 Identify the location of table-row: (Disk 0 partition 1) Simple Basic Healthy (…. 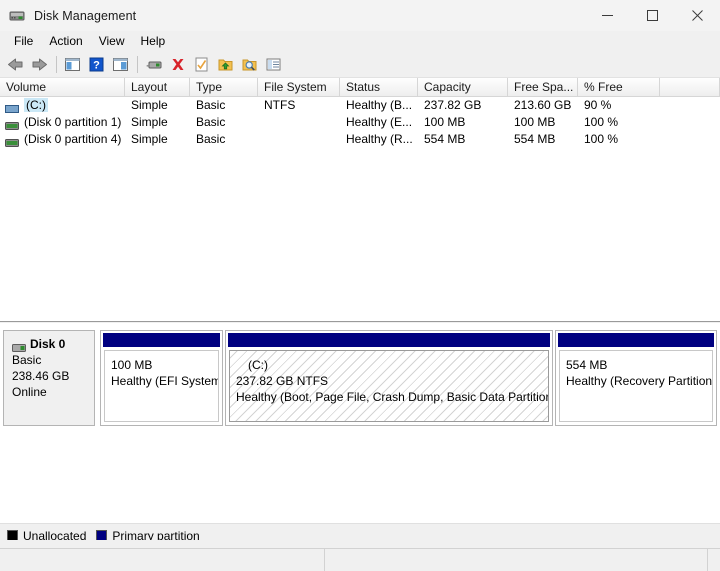
(360, 122).